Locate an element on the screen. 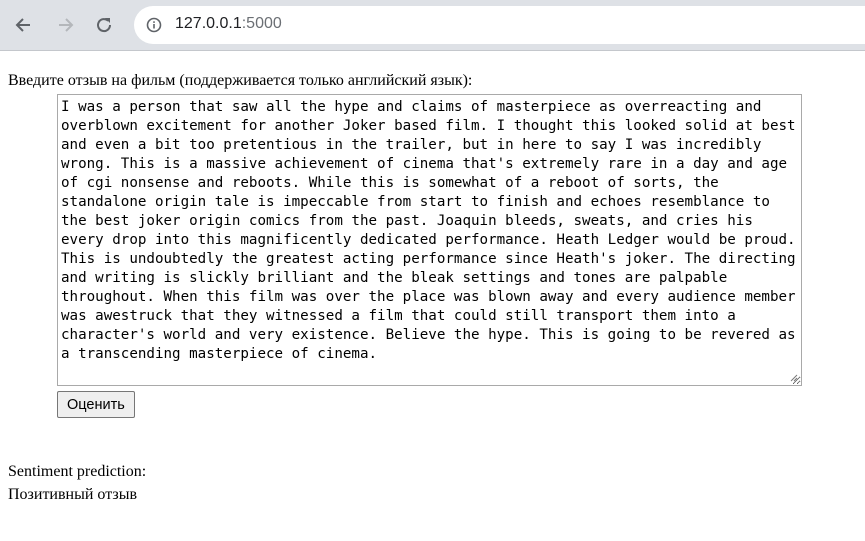 The width and height of the screenshot is (865, 541). back-button is located at coordinates (24, 25).